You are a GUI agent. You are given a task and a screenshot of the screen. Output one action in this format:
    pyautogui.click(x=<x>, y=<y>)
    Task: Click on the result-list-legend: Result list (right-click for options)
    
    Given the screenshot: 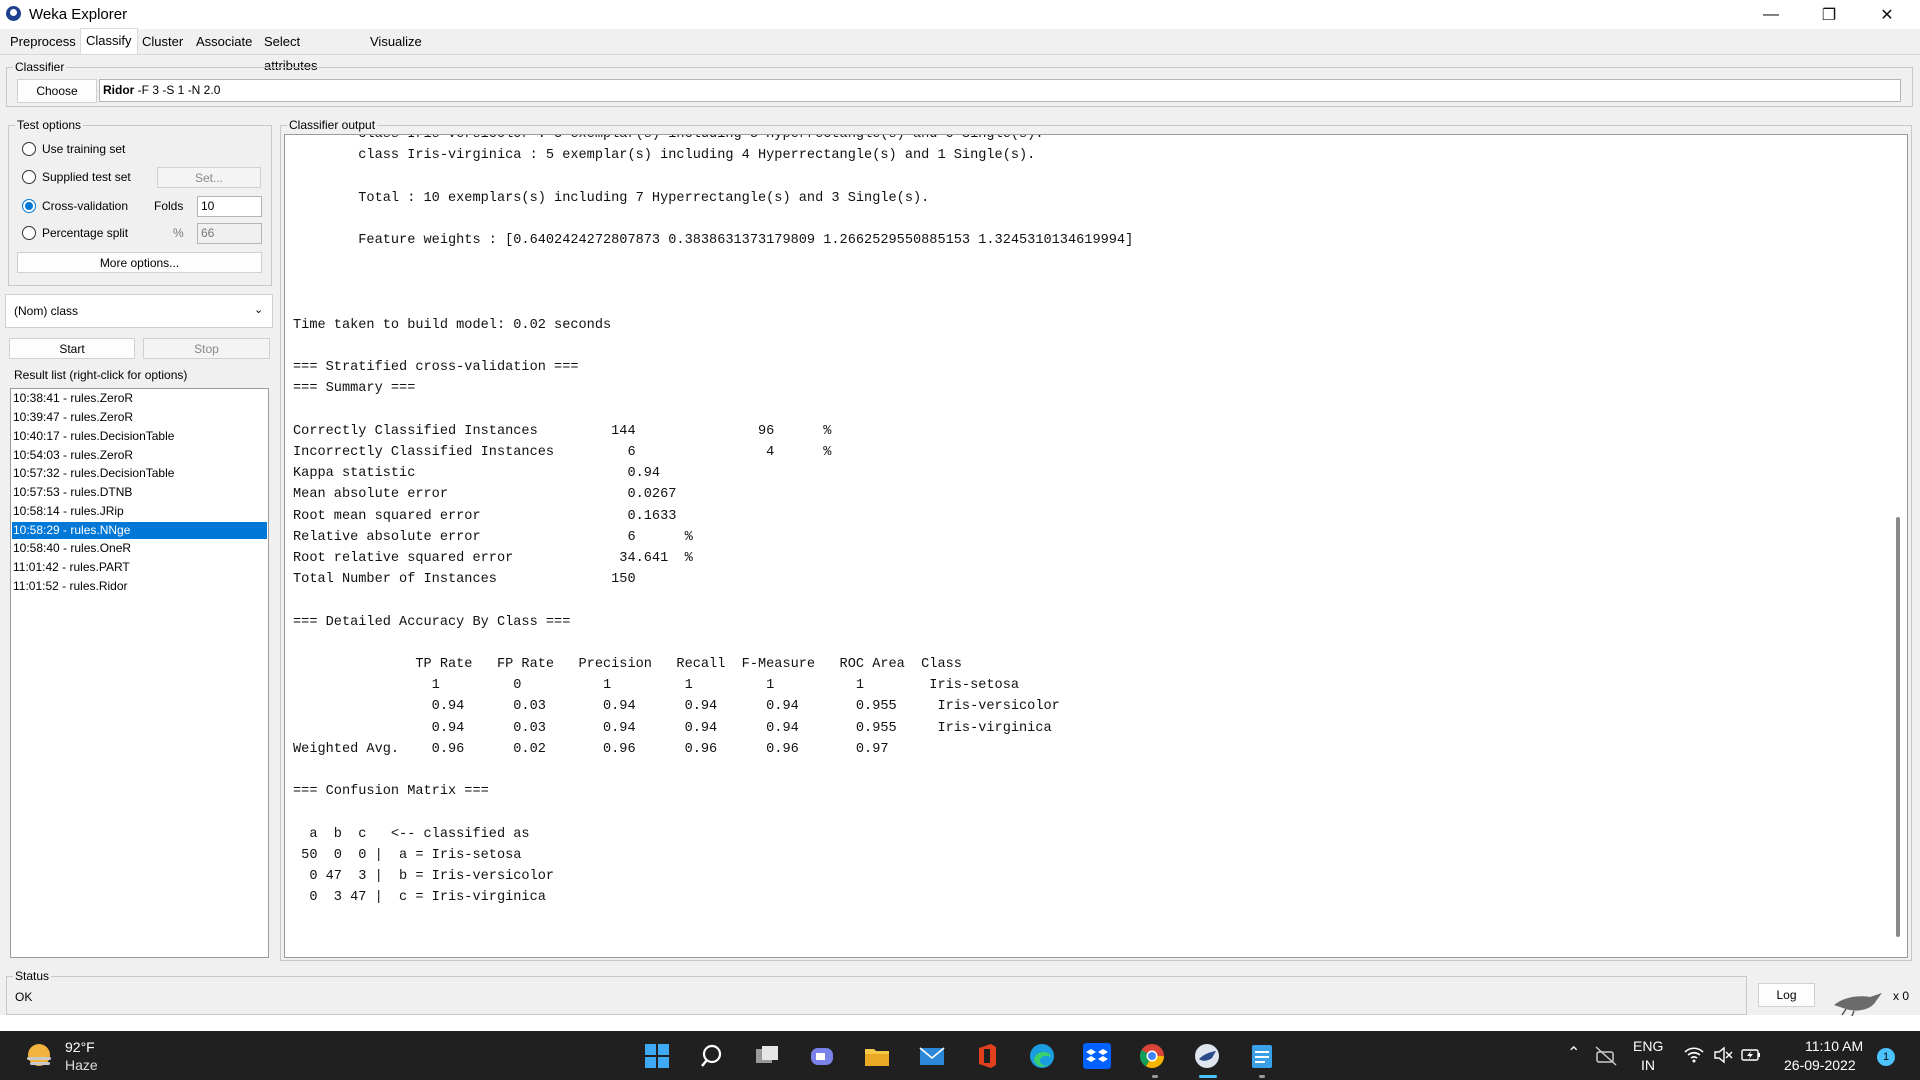 What is the action you would take?
    pyautogui.click(x=101, y=375)
    